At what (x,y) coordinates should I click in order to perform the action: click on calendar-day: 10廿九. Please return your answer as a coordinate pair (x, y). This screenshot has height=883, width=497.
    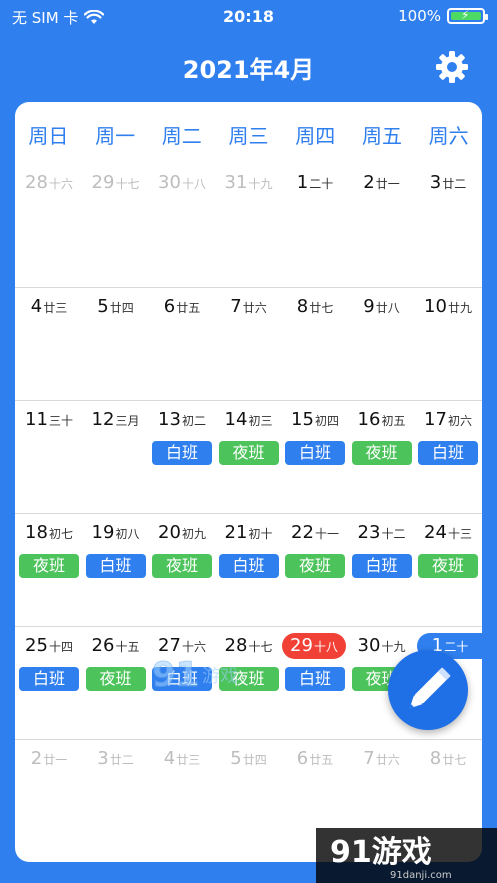
    Looking at the image, I should click on (448, 343).